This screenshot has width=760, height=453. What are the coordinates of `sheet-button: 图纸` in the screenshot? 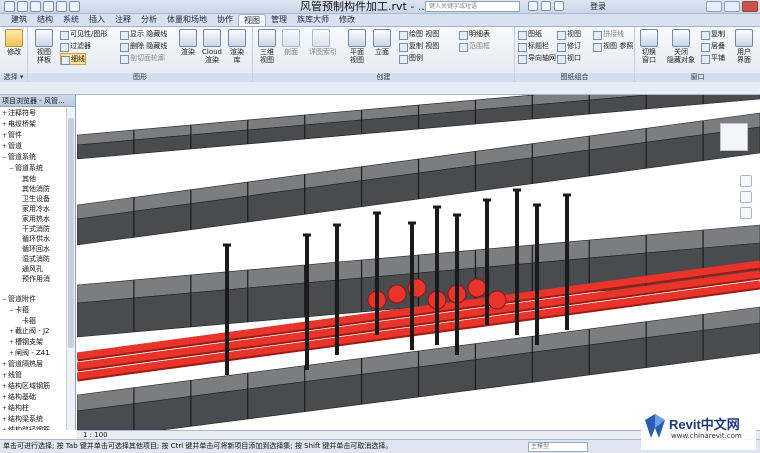 It's located at (530, 34).